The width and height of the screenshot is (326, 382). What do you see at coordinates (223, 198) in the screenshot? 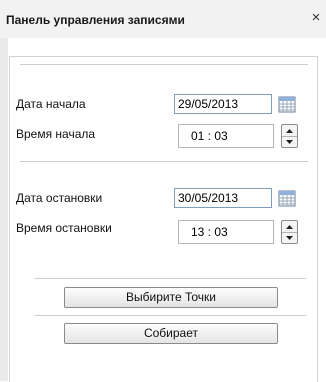
I see `stop-date-input: 30/05/2013` at bounding box center [223, 198].